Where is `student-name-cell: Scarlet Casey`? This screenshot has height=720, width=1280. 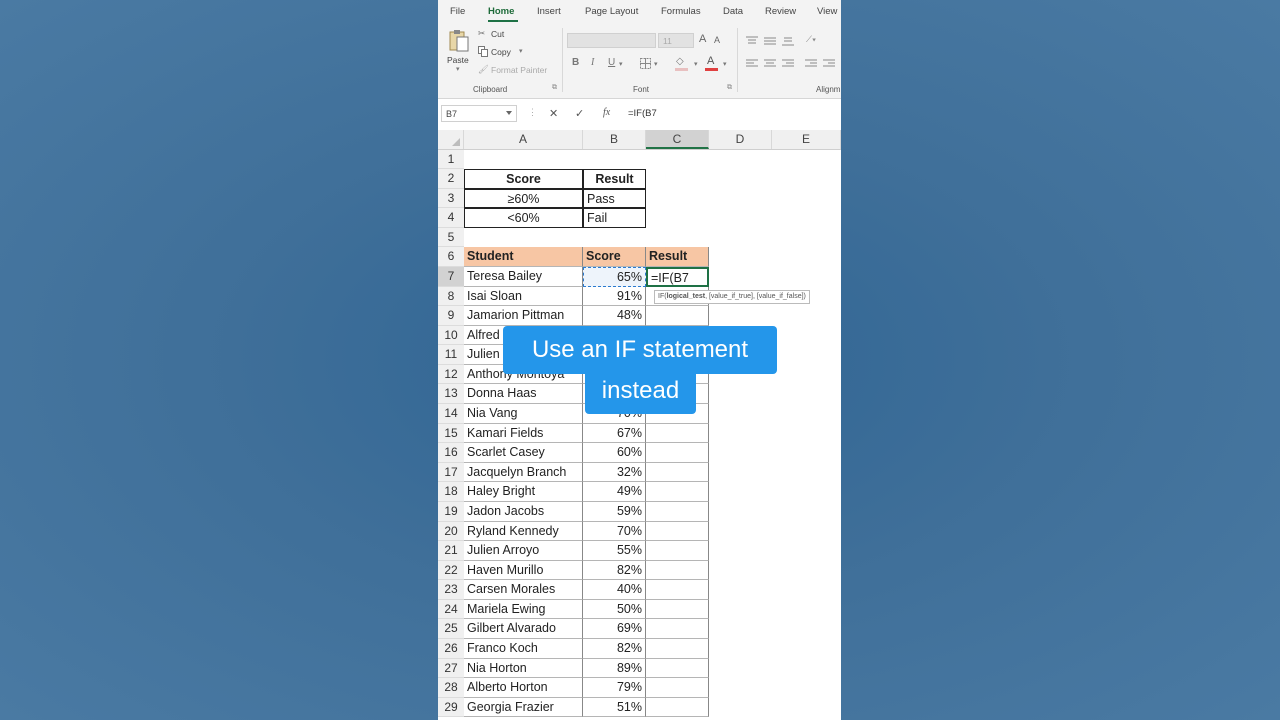
student-name-cell: Scarlet Casey is located at coordinates (523, 453).